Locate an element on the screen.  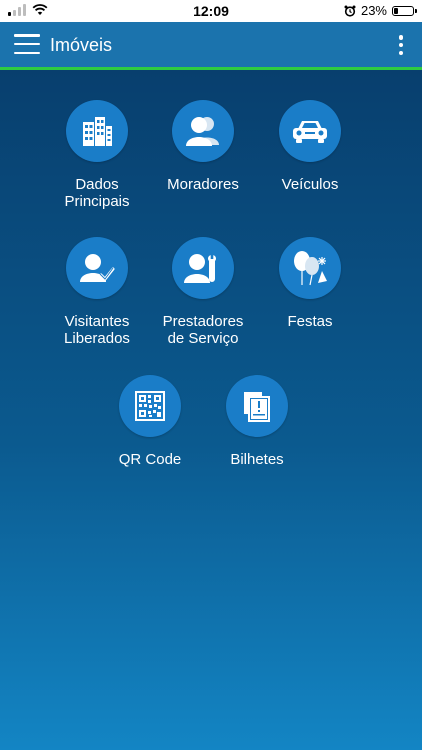
tile-veiculos: Veículos is located at coordinates (310, 146).